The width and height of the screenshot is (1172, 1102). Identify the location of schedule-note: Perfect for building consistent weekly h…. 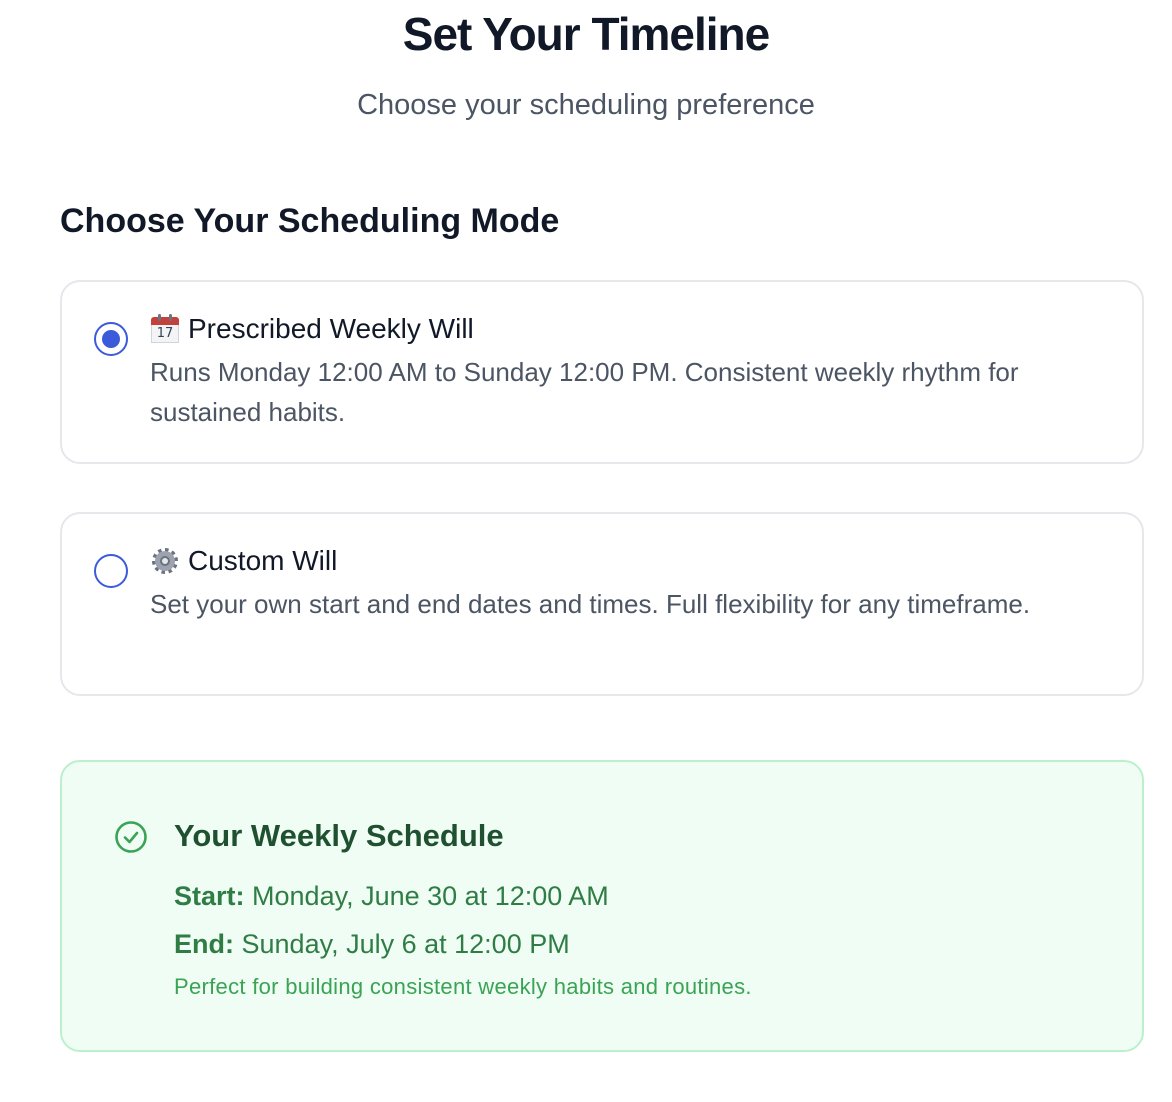
(463, 986).